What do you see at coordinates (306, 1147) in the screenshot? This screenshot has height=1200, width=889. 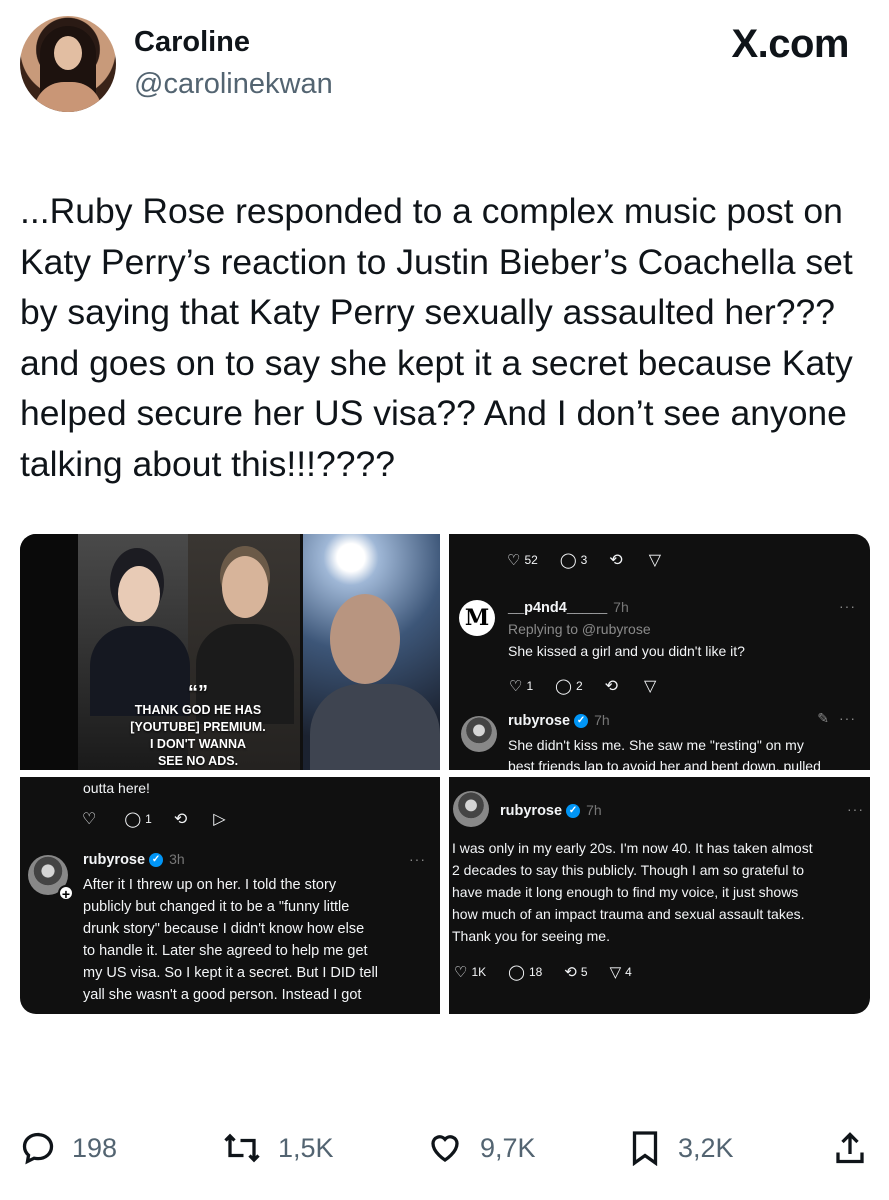 I see `repost-count: 1,5K` at bounding box center [306, 1147].